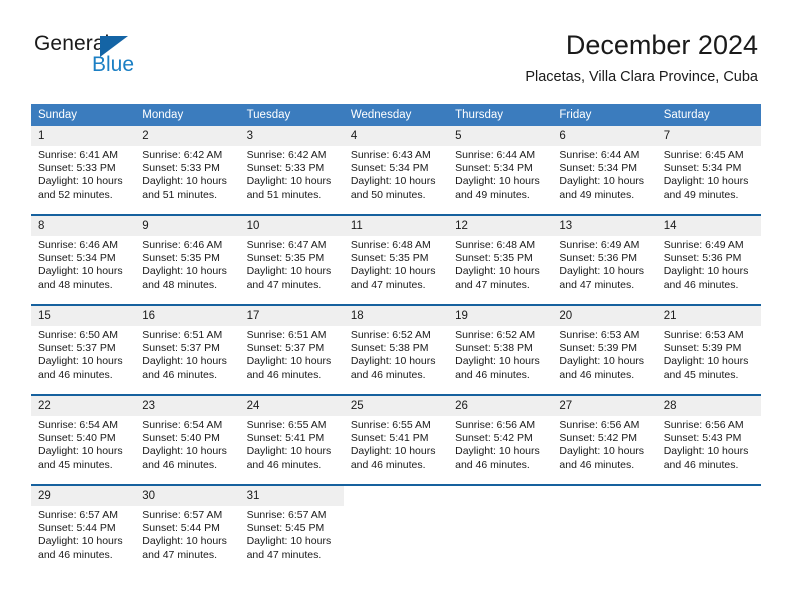  Describe the element at coordinates (604, 406) in the screenshot. I see `day-number: 27` at that location.